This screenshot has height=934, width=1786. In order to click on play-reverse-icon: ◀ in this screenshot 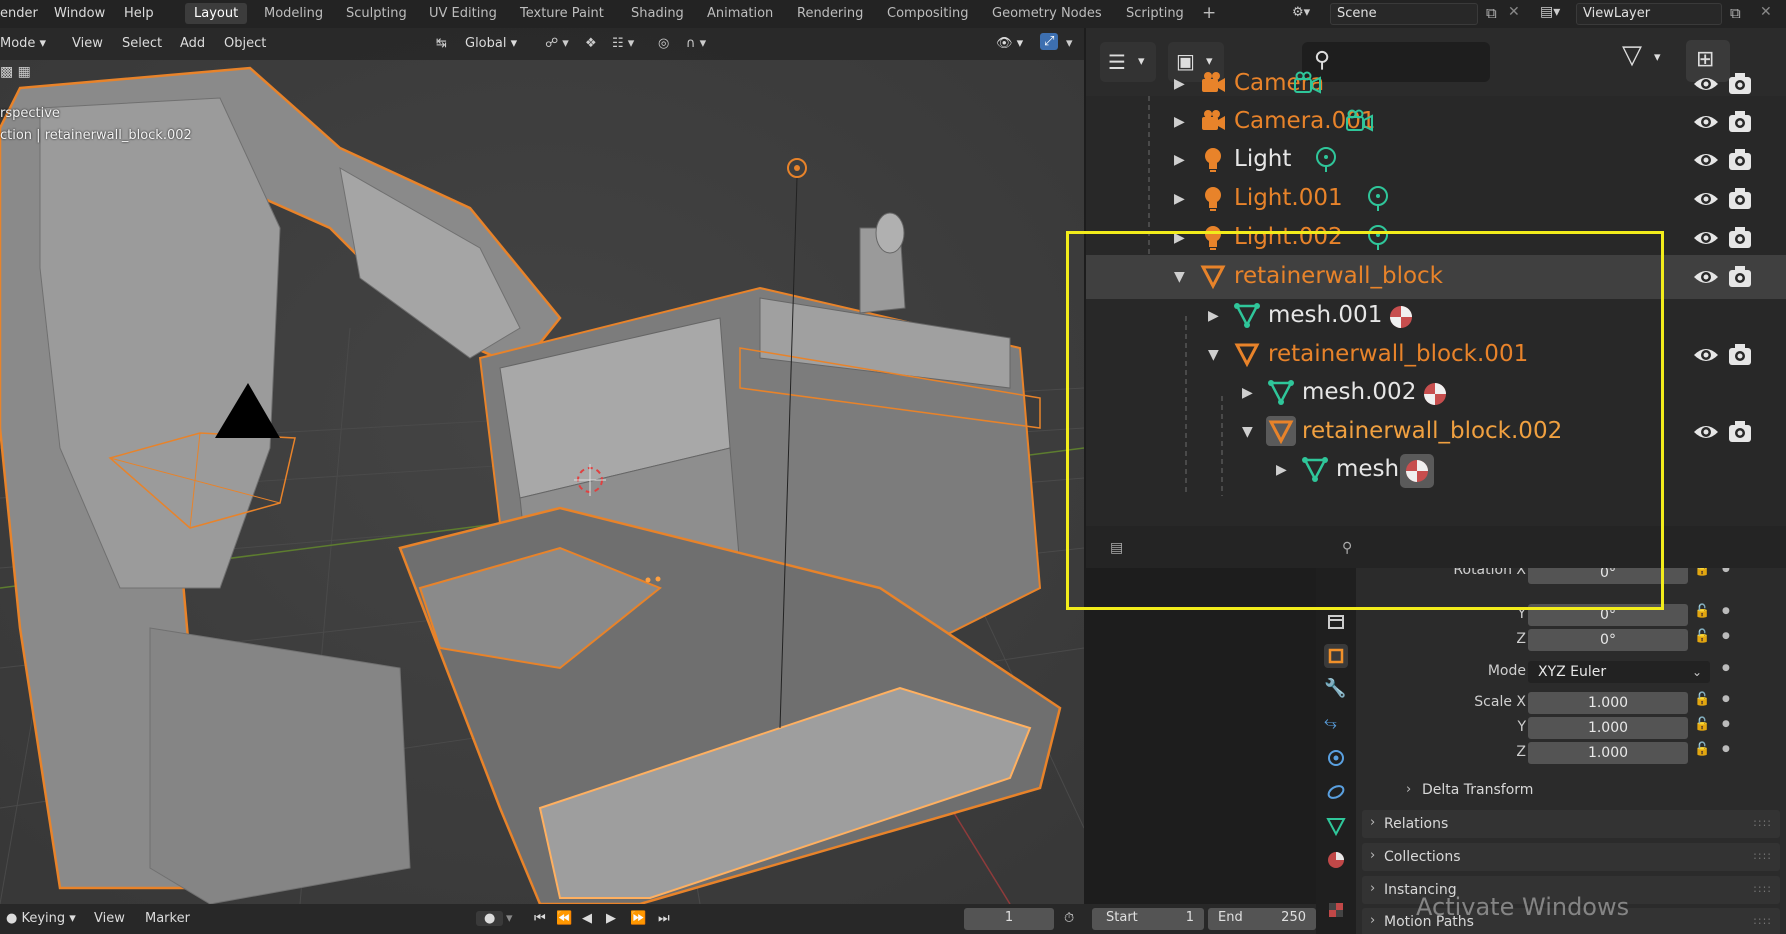, I will do `click(587, 918)`.